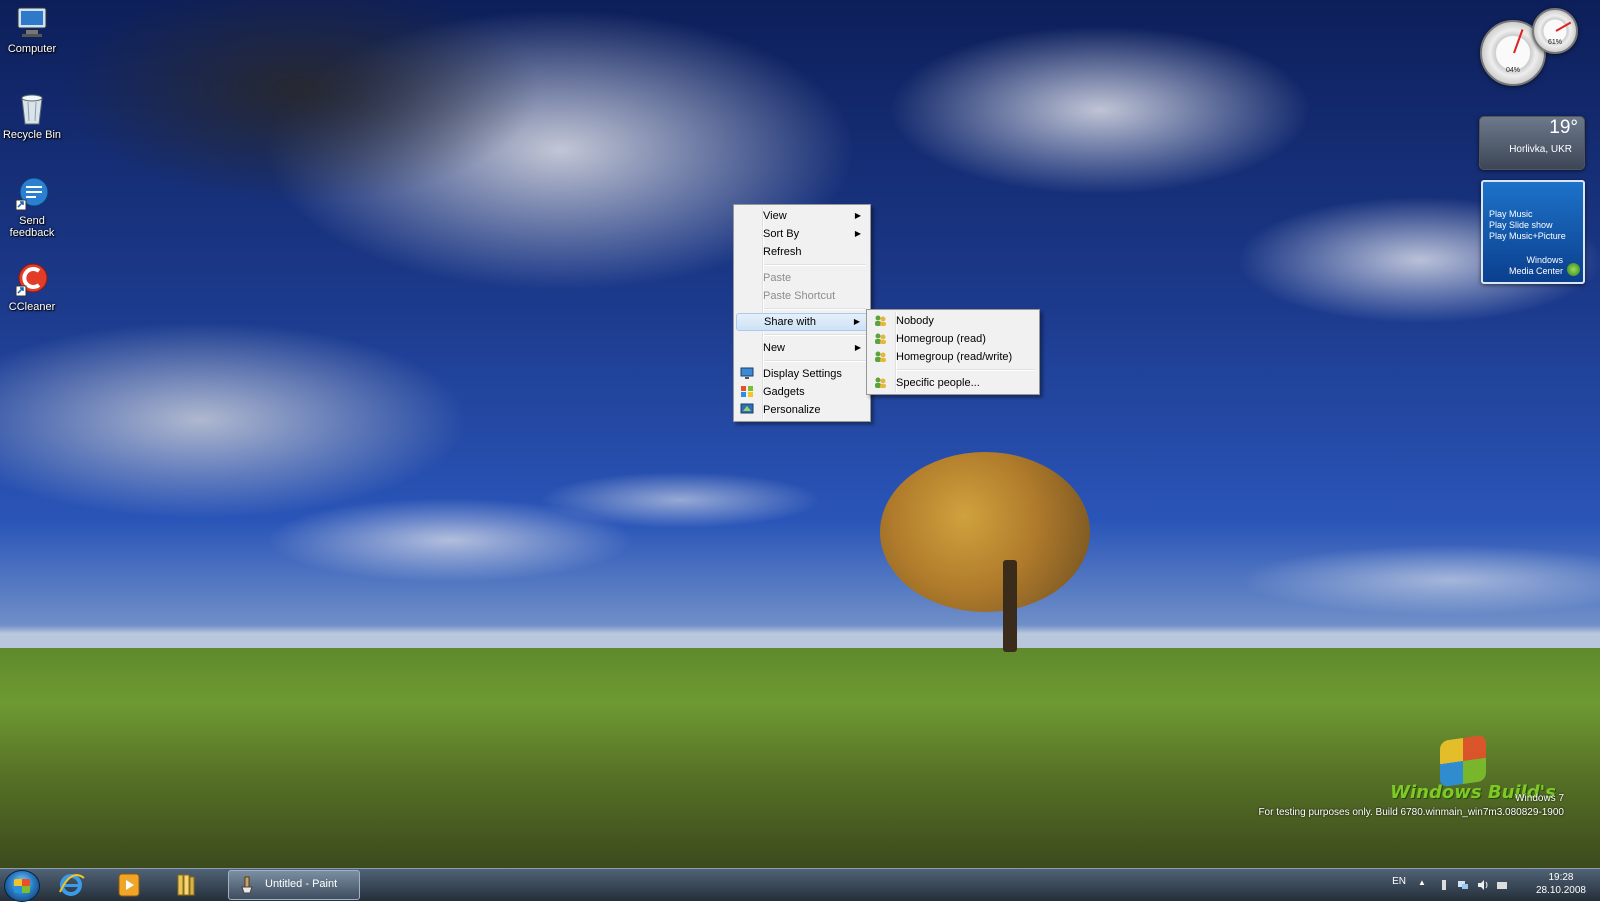 The width and height of the screenshot is (1600, 902). I want to click on media-center-orb-icon, so click(1573, 269).